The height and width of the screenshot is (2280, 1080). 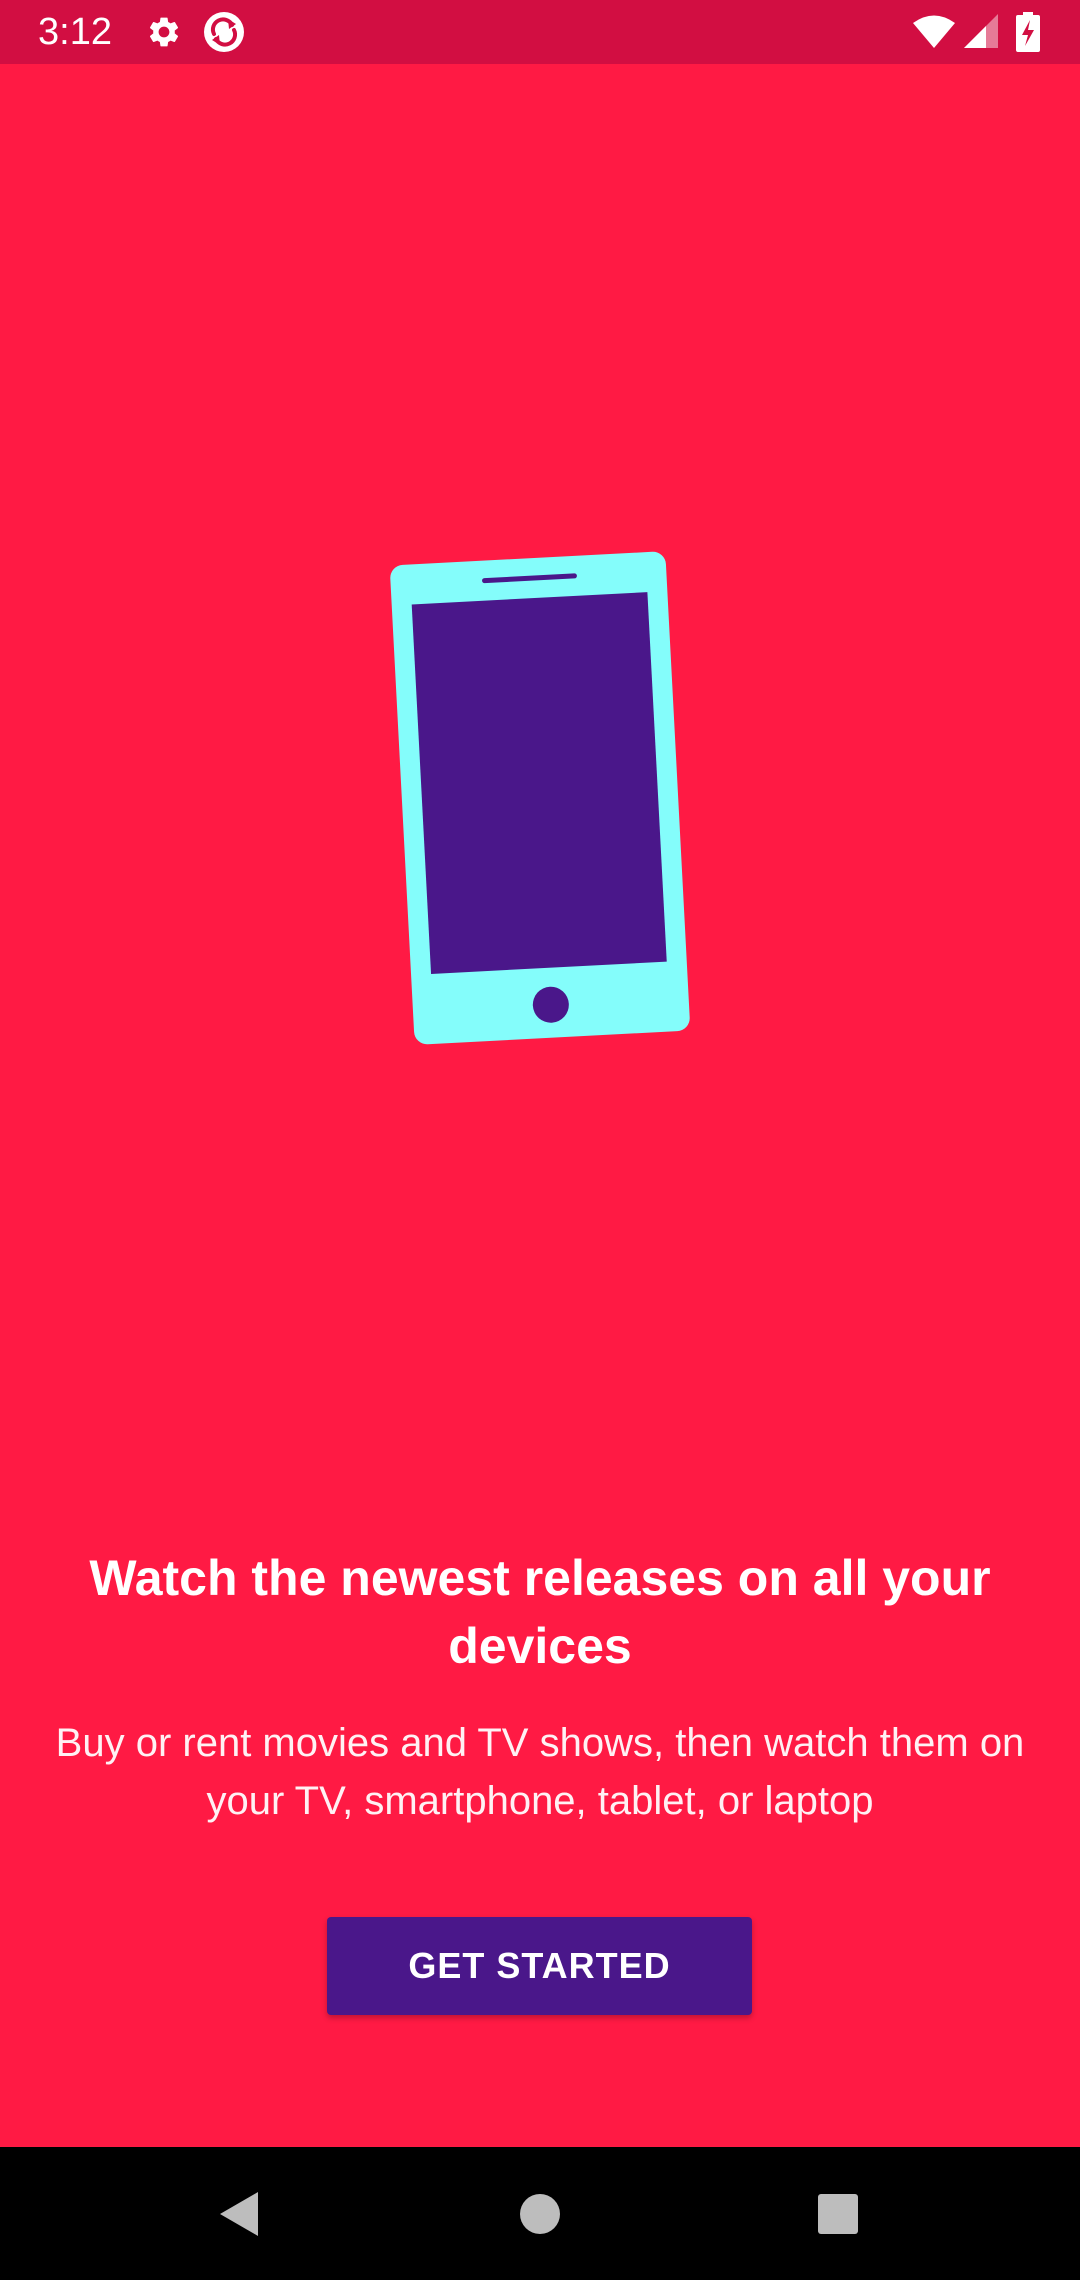 I want to click on navigation-bar, so click(x=540, y=2213).